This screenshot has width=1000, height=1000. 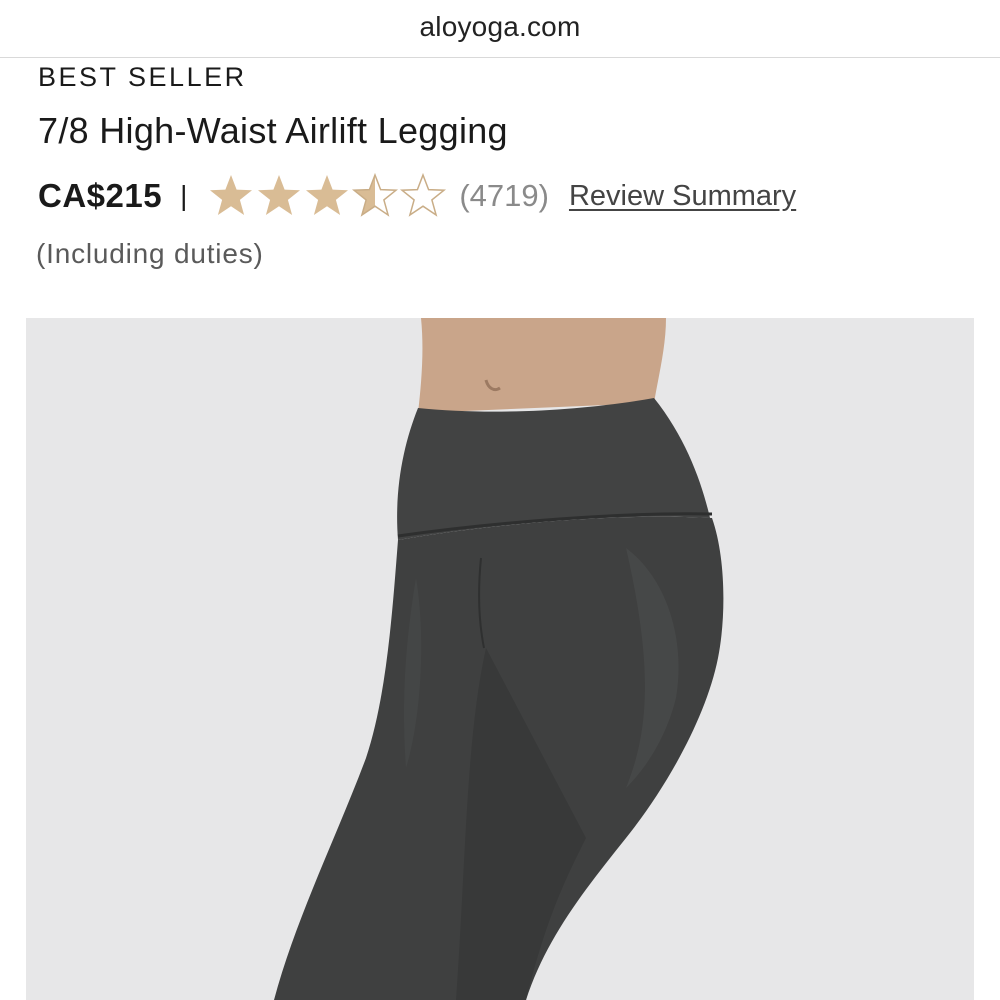 I want to click on review-count: (4719), so click(x=504, y=195).